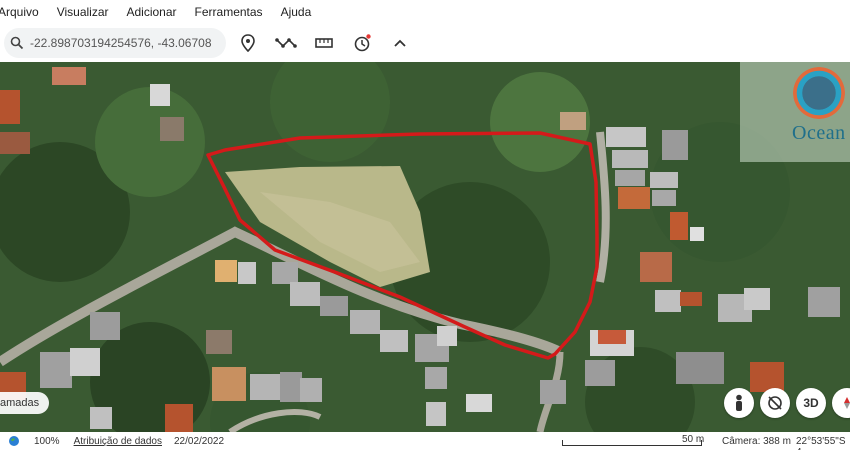 This screenshot has height=450, width=850. What do you see at coordinates (847, 403) in the screenshot?
I see `compass-icon` at bounding box center [847, 403].